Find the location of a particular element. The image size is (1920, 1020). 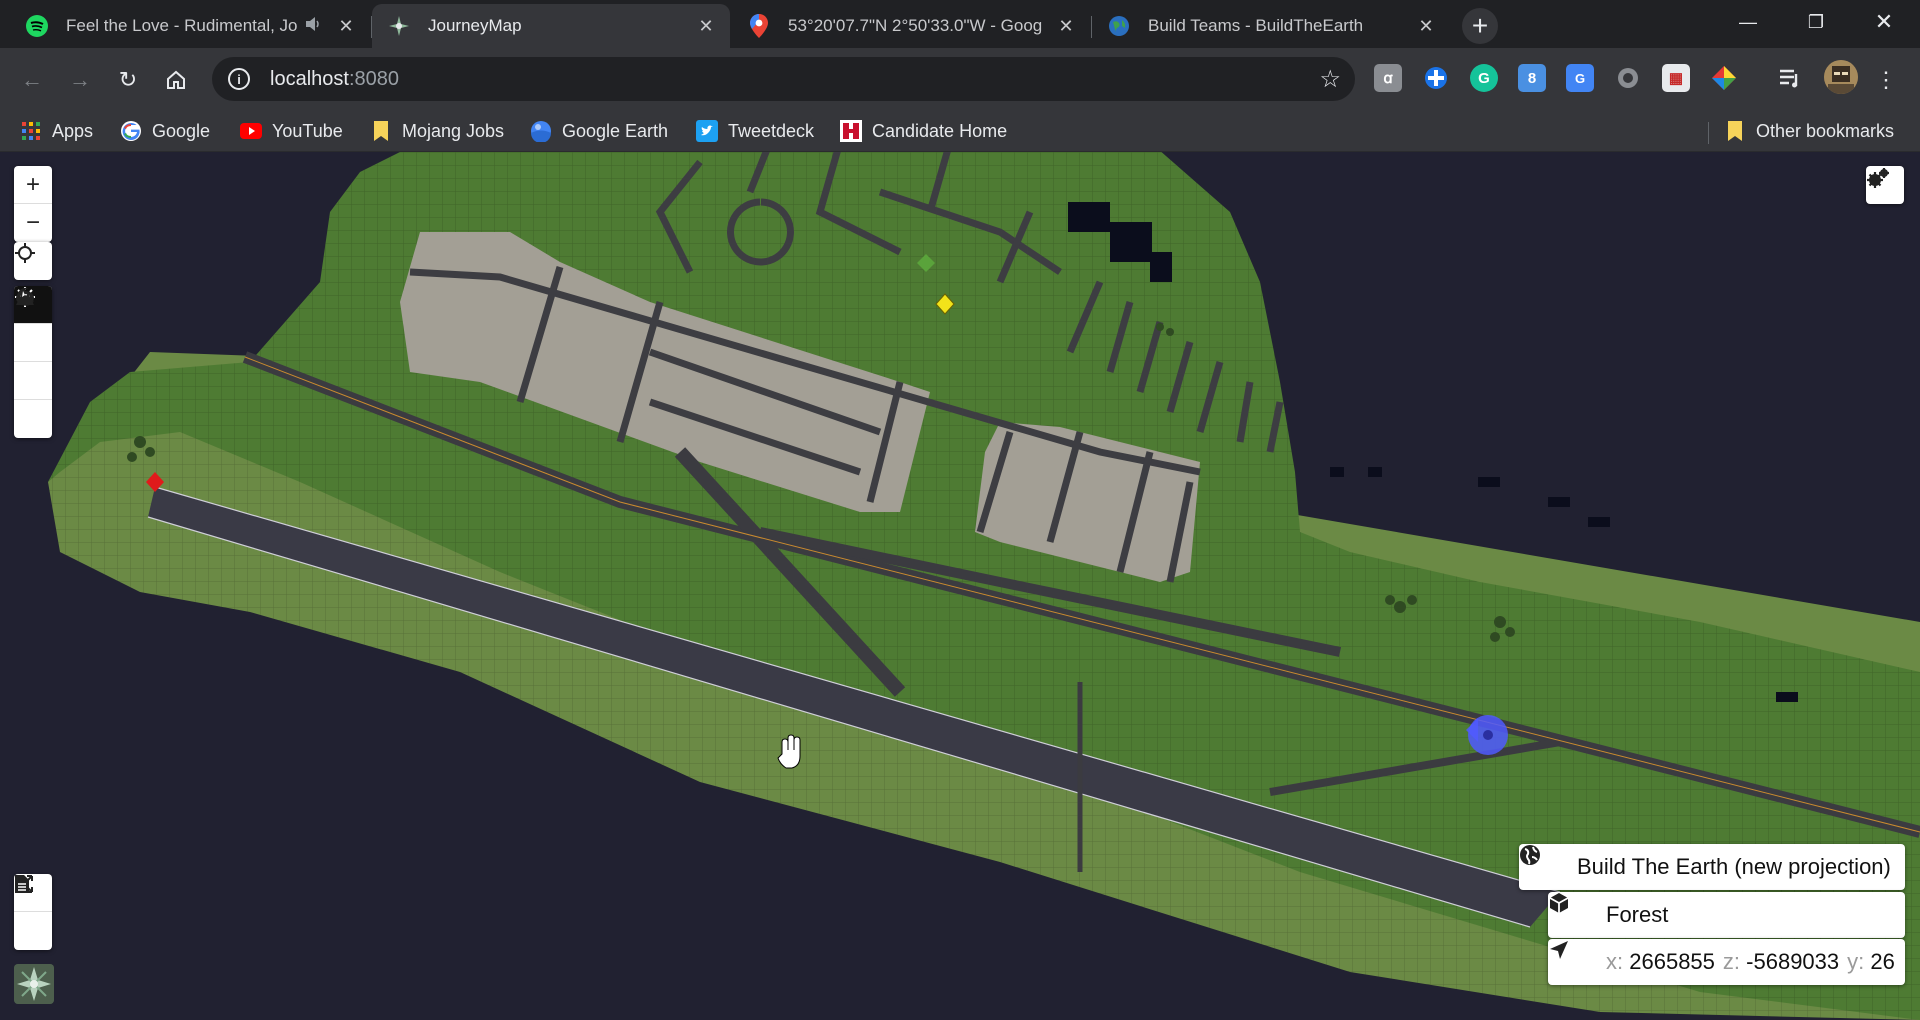

coord-x-value: 2665855 is located at coordinates (1672, 961).